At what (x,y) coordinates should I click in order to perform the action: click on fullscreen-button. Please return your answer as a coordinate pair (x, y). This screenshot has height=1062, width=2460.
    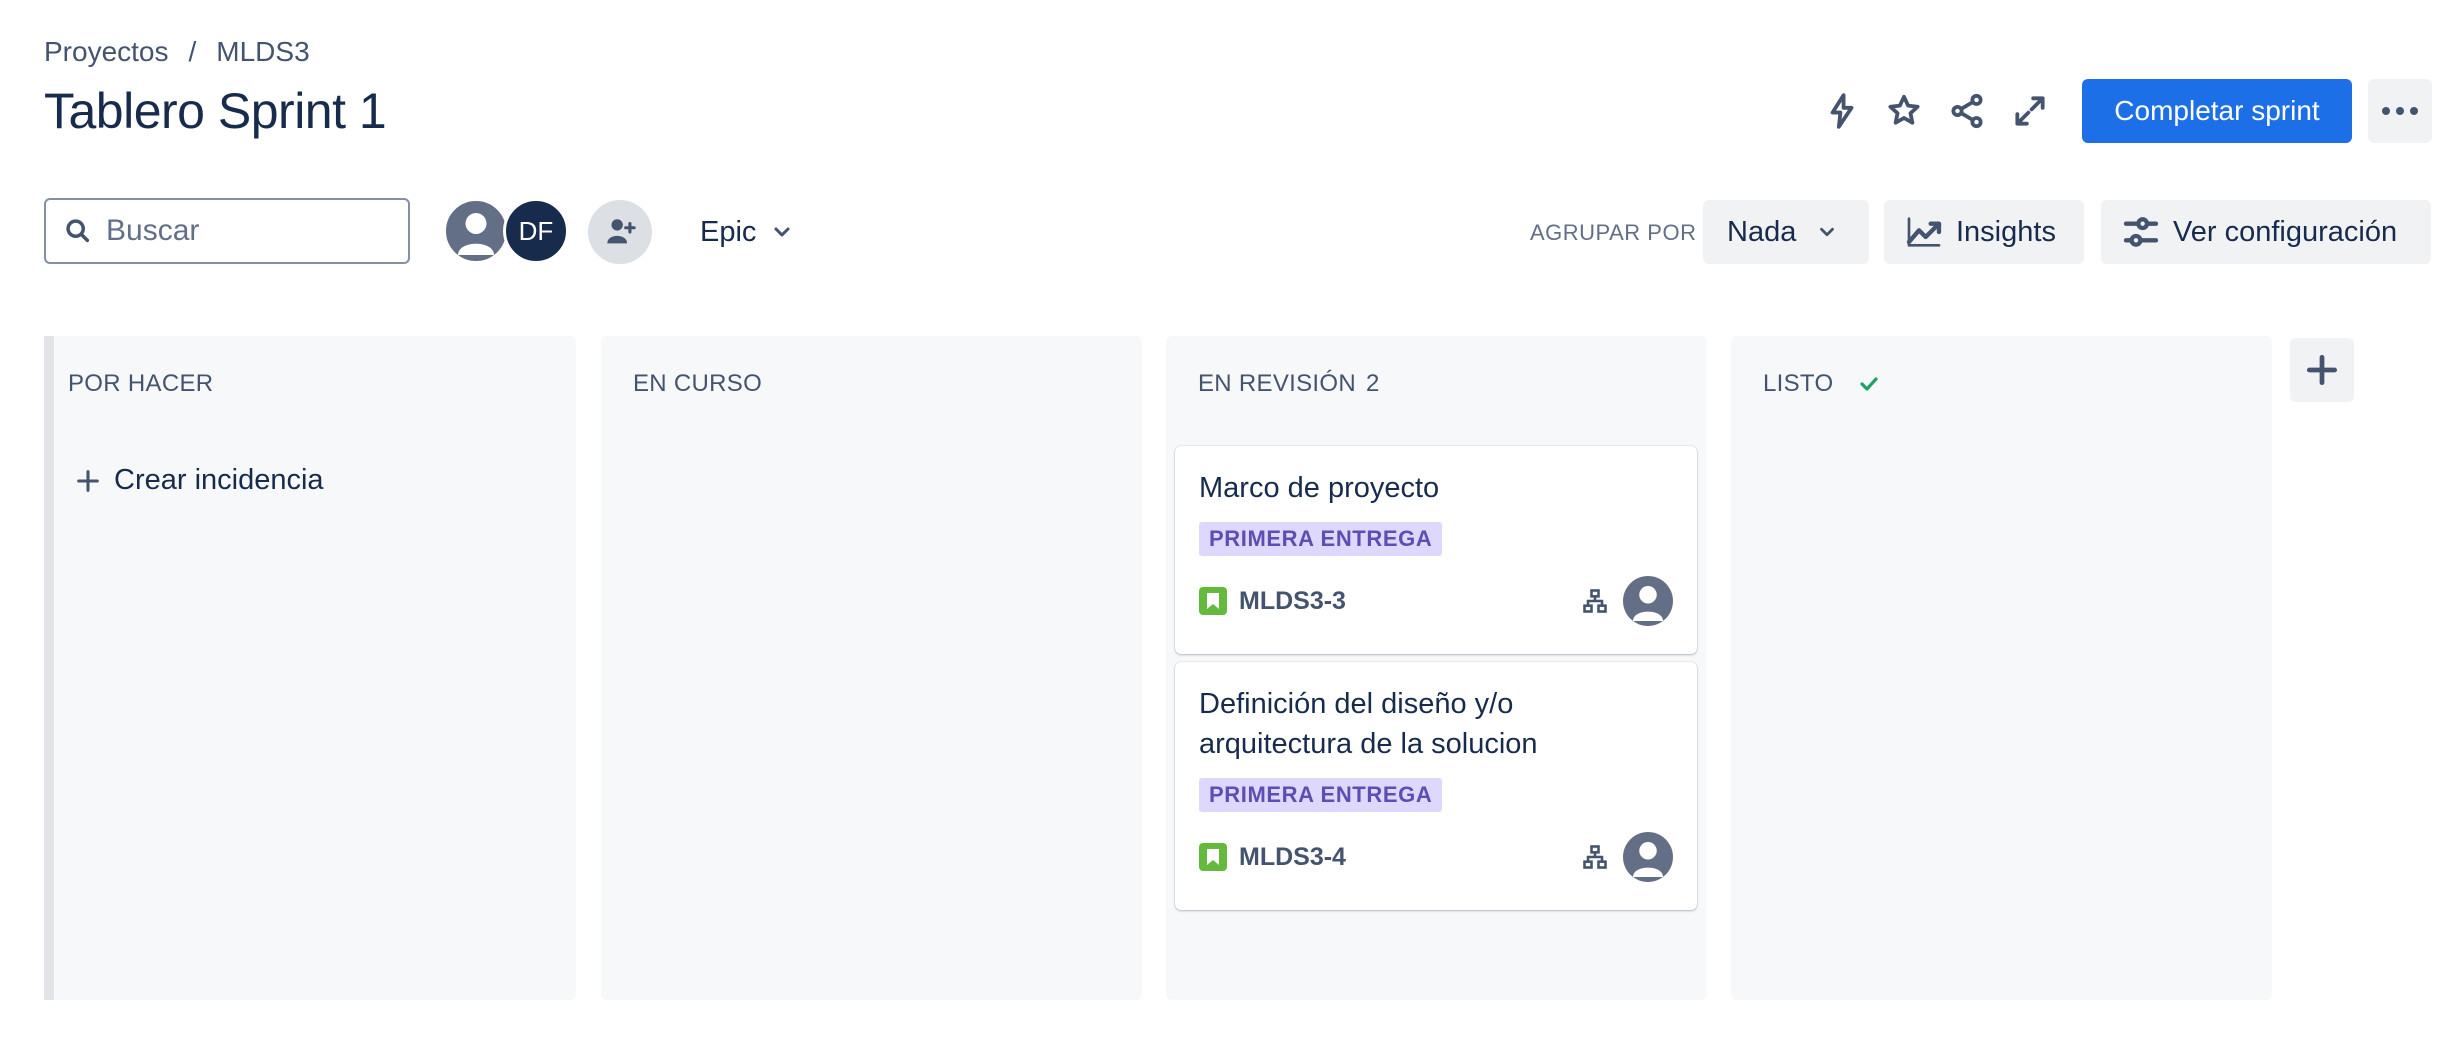
    Looking at the image, I should click on (2030, 111).